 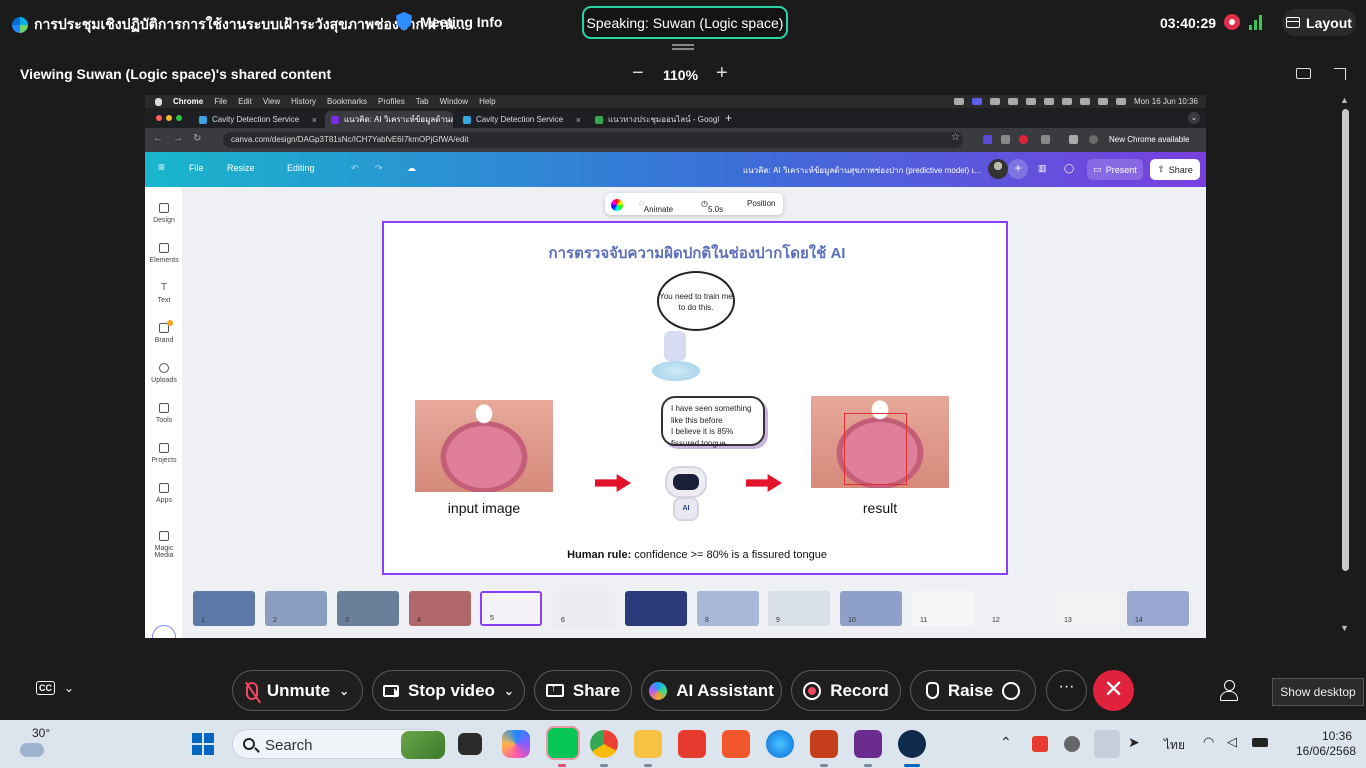 What do you see at coordinates (1293, 22) in the screenshot?
I see `layout-icon` at bounding box center [1293, 22].